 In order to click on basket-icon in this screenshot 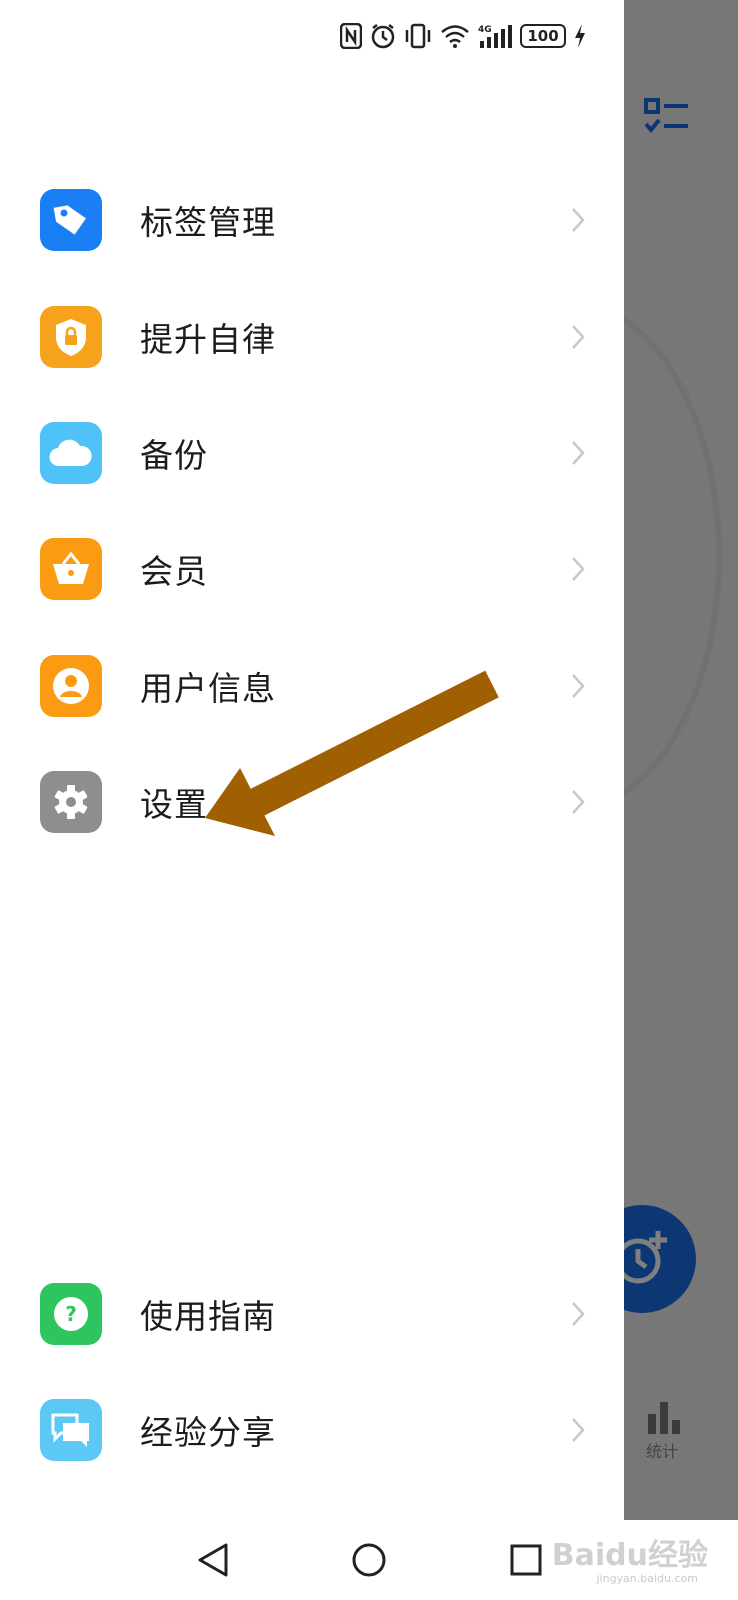, I will do `click(71, 569)`.